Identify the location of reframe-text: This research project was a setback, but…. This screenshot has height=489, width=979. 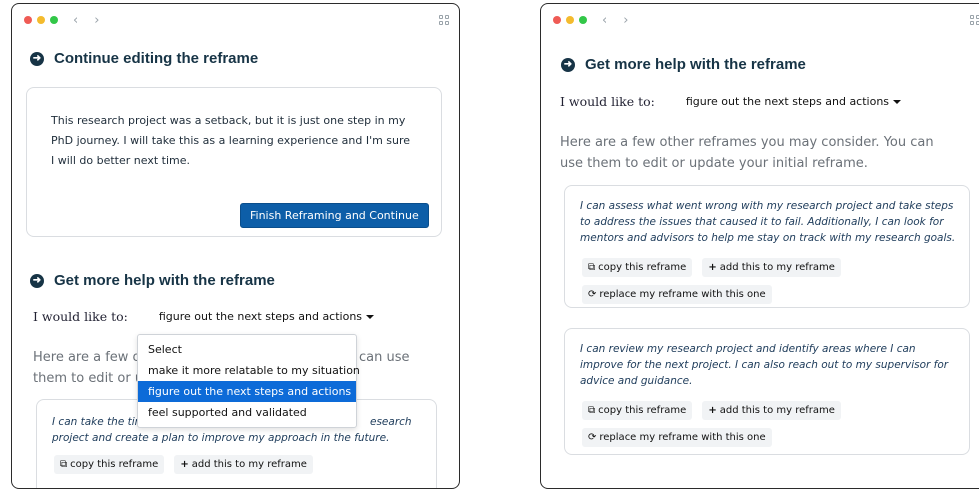
(231, 141).